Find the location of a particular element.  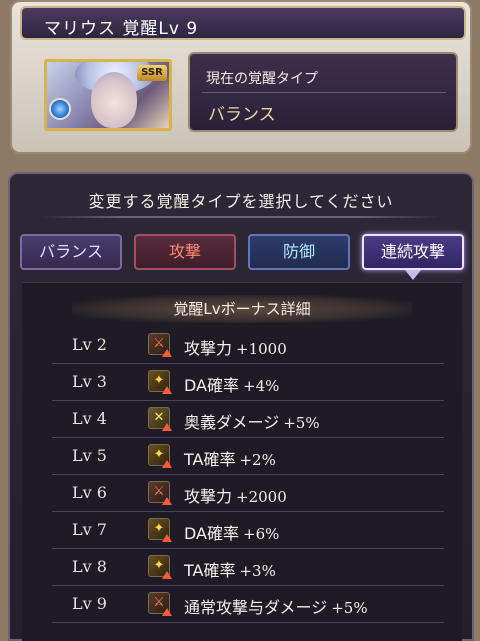

level-label: Lv 8 is located at coordinates (89, 566).